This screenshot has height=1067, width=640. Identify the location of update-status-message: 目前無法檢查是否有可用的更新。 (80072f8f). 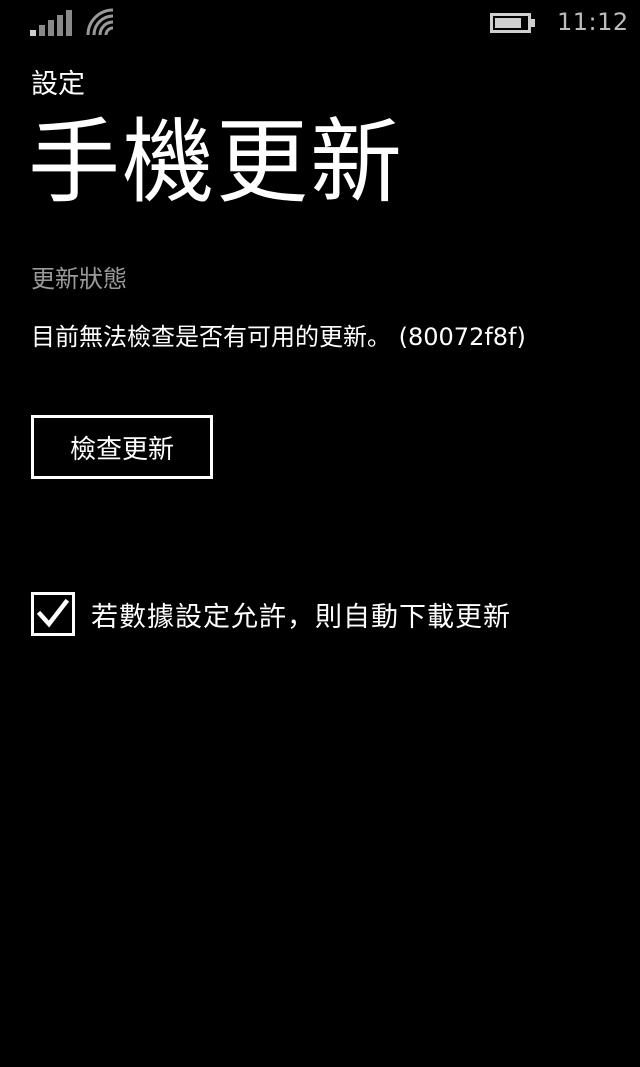
(278, 337).